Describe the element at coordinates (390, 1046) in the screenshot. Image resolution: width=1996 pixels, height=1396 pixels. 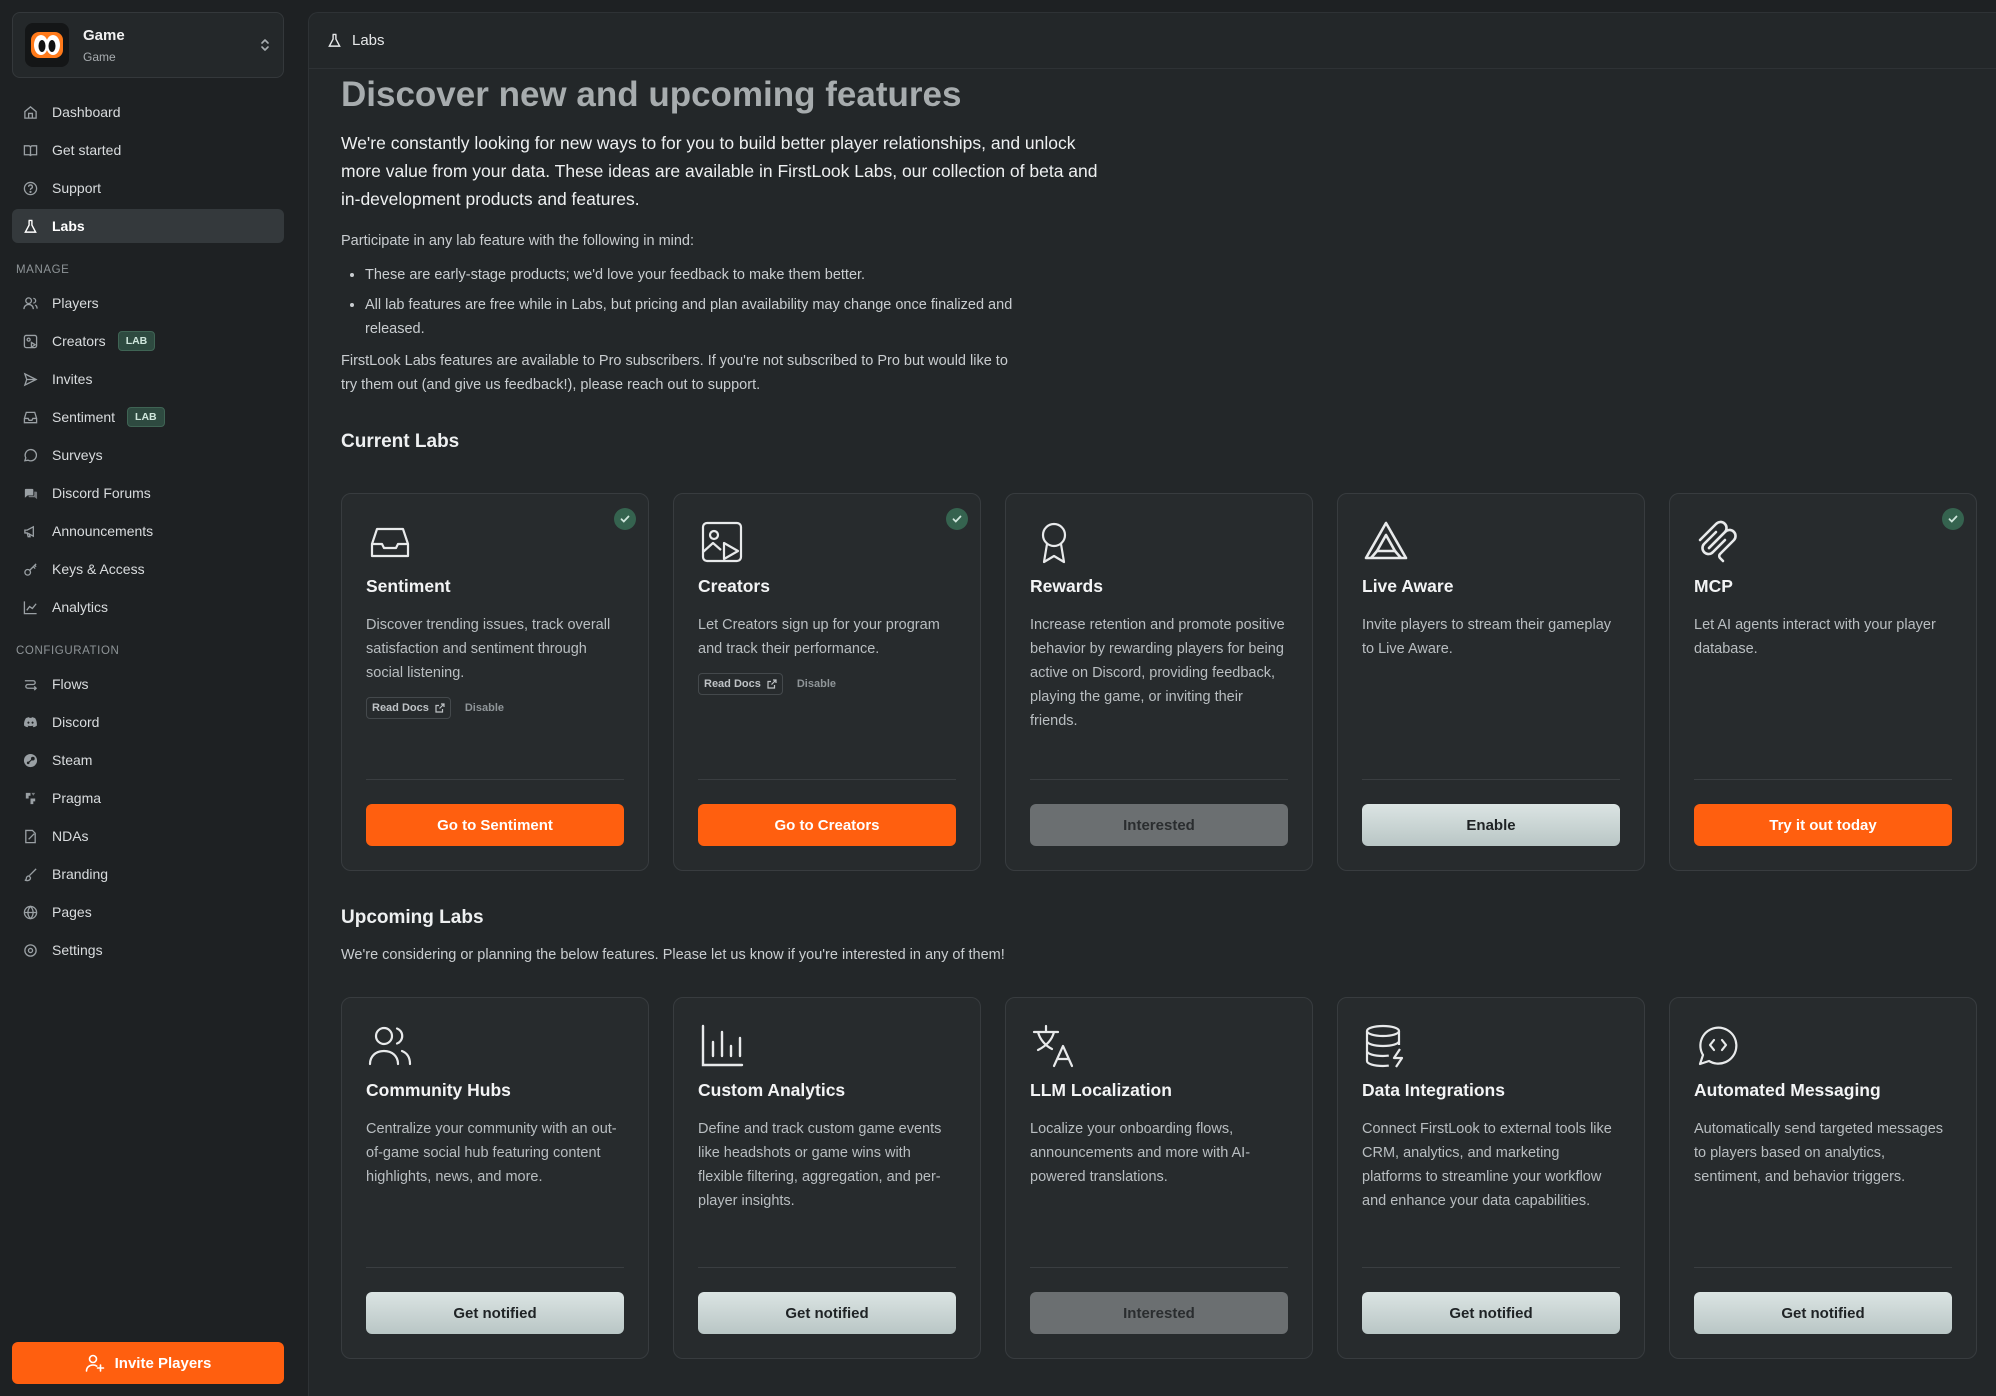
I see `users-icon` at that location.